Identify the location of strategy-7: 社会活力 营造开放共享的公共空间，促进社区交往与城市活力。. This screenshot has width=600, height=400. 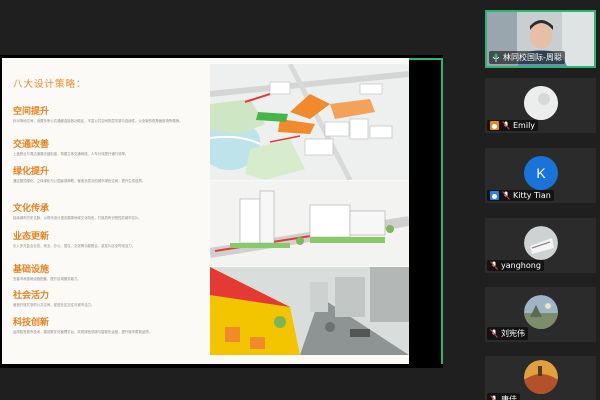
(111, 302).